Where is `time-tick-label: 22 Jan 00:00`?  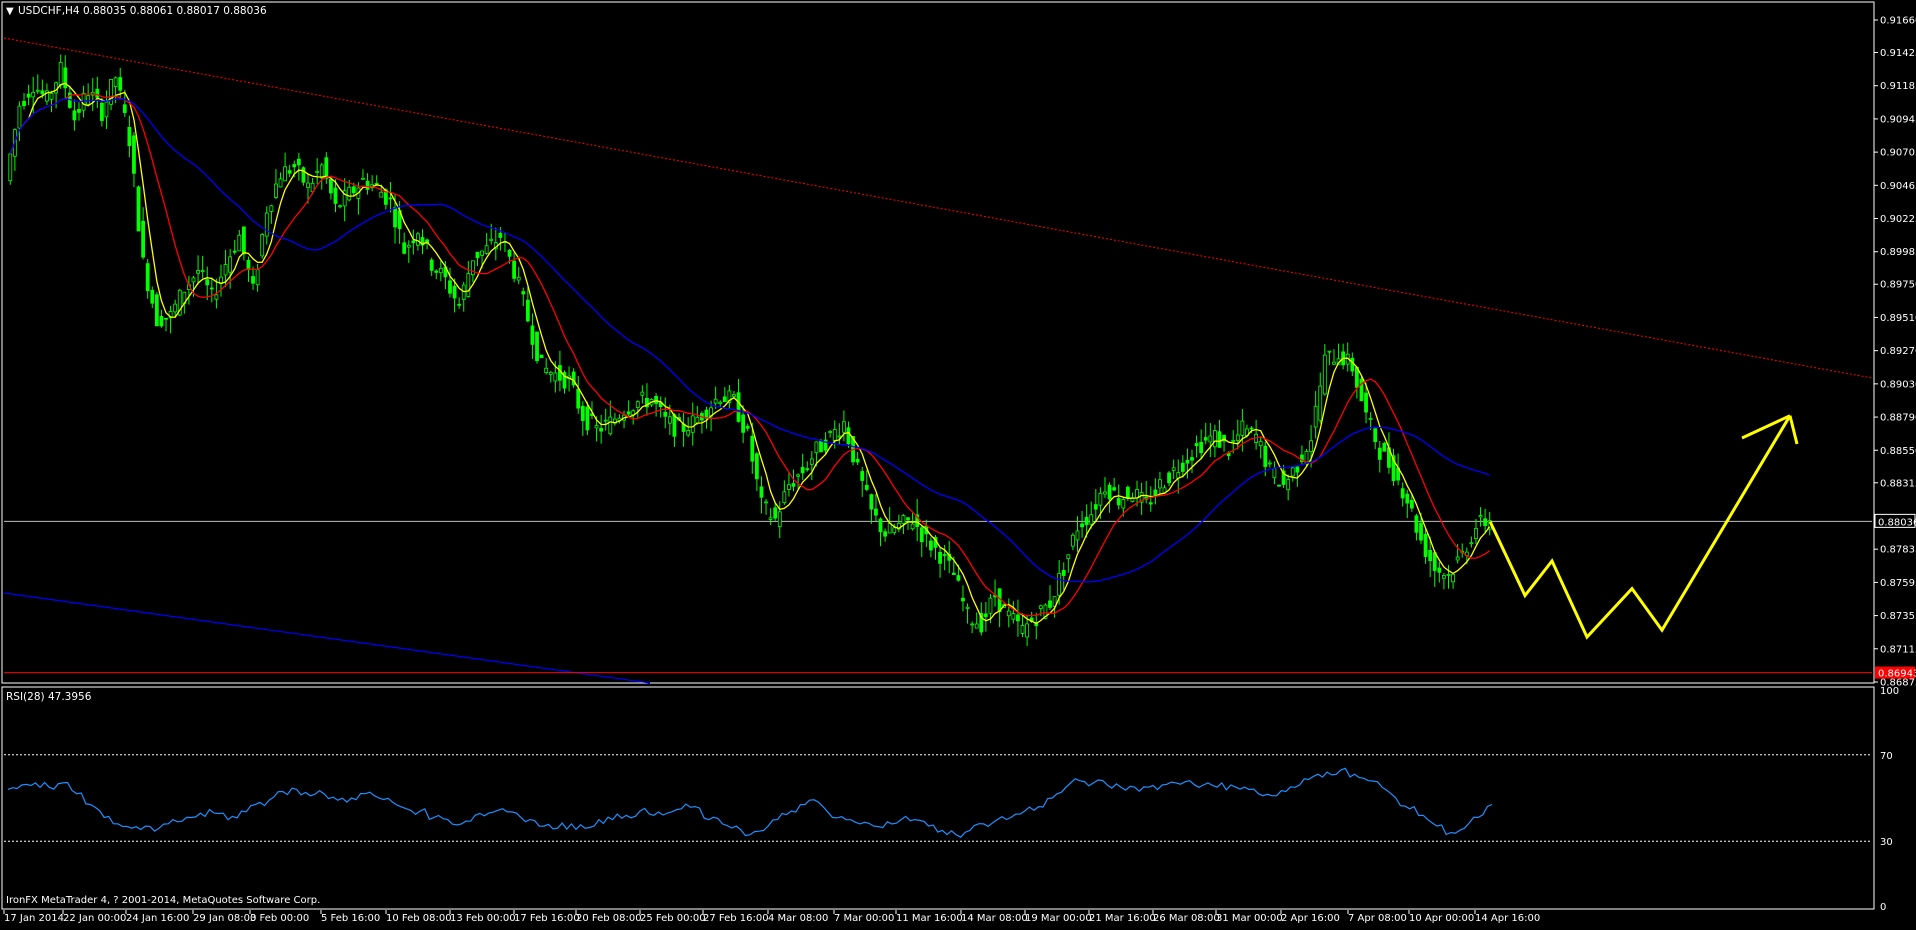
time-tick-label: 22 Jan 00:00 is located at coordinates (94, 918).